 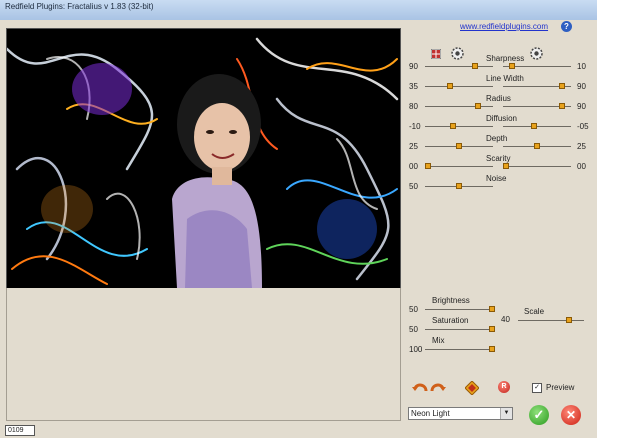 I want to click on scale-knob, so click(x=569, y=320).